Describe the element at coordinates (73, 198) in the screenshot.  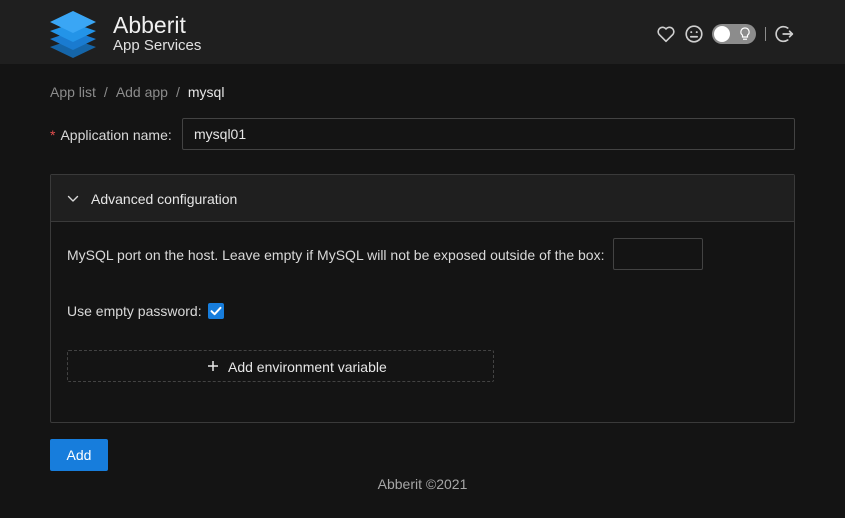
I see `chevron-down-icon` at that location.